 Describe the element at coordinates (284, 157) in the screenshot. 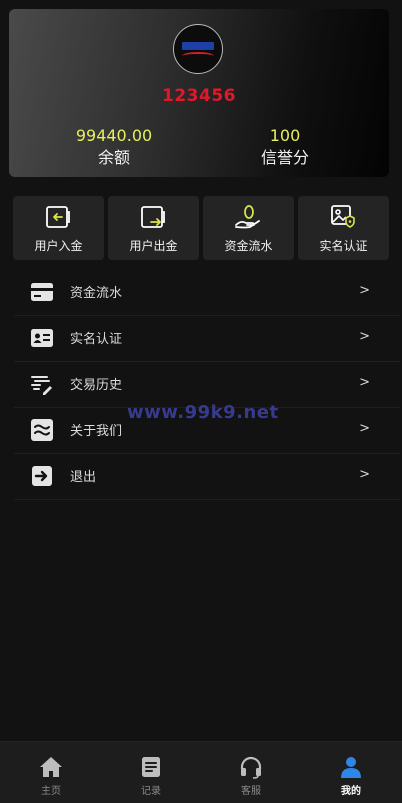

I see `credit-label: 信誉分` at that location.